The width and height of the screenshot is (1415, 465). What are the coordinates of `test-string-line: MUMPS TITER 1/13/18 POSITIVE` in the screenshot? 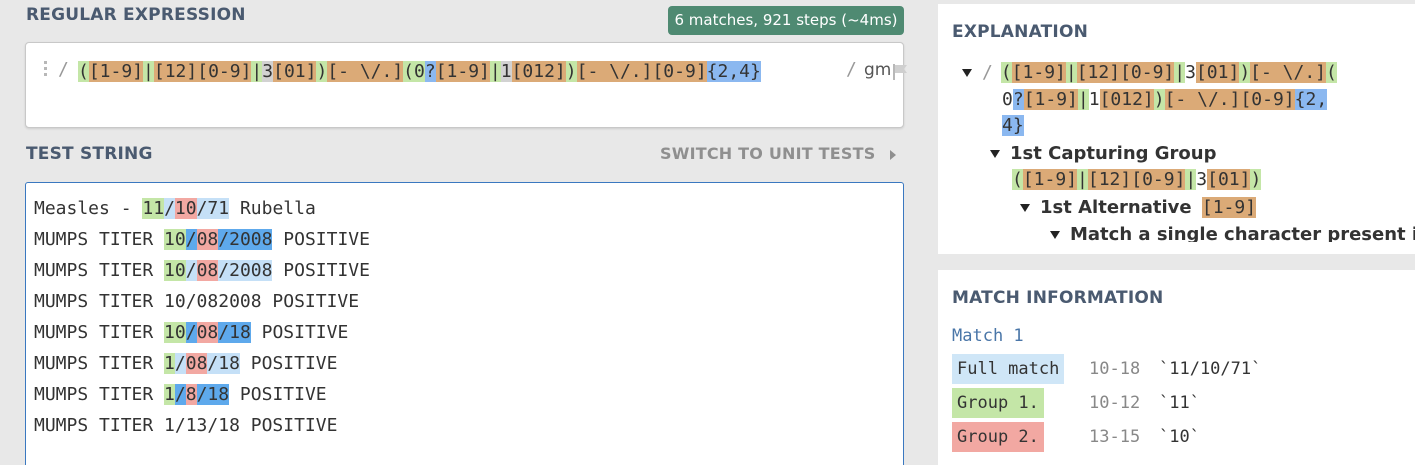 It's located at (202, 425).